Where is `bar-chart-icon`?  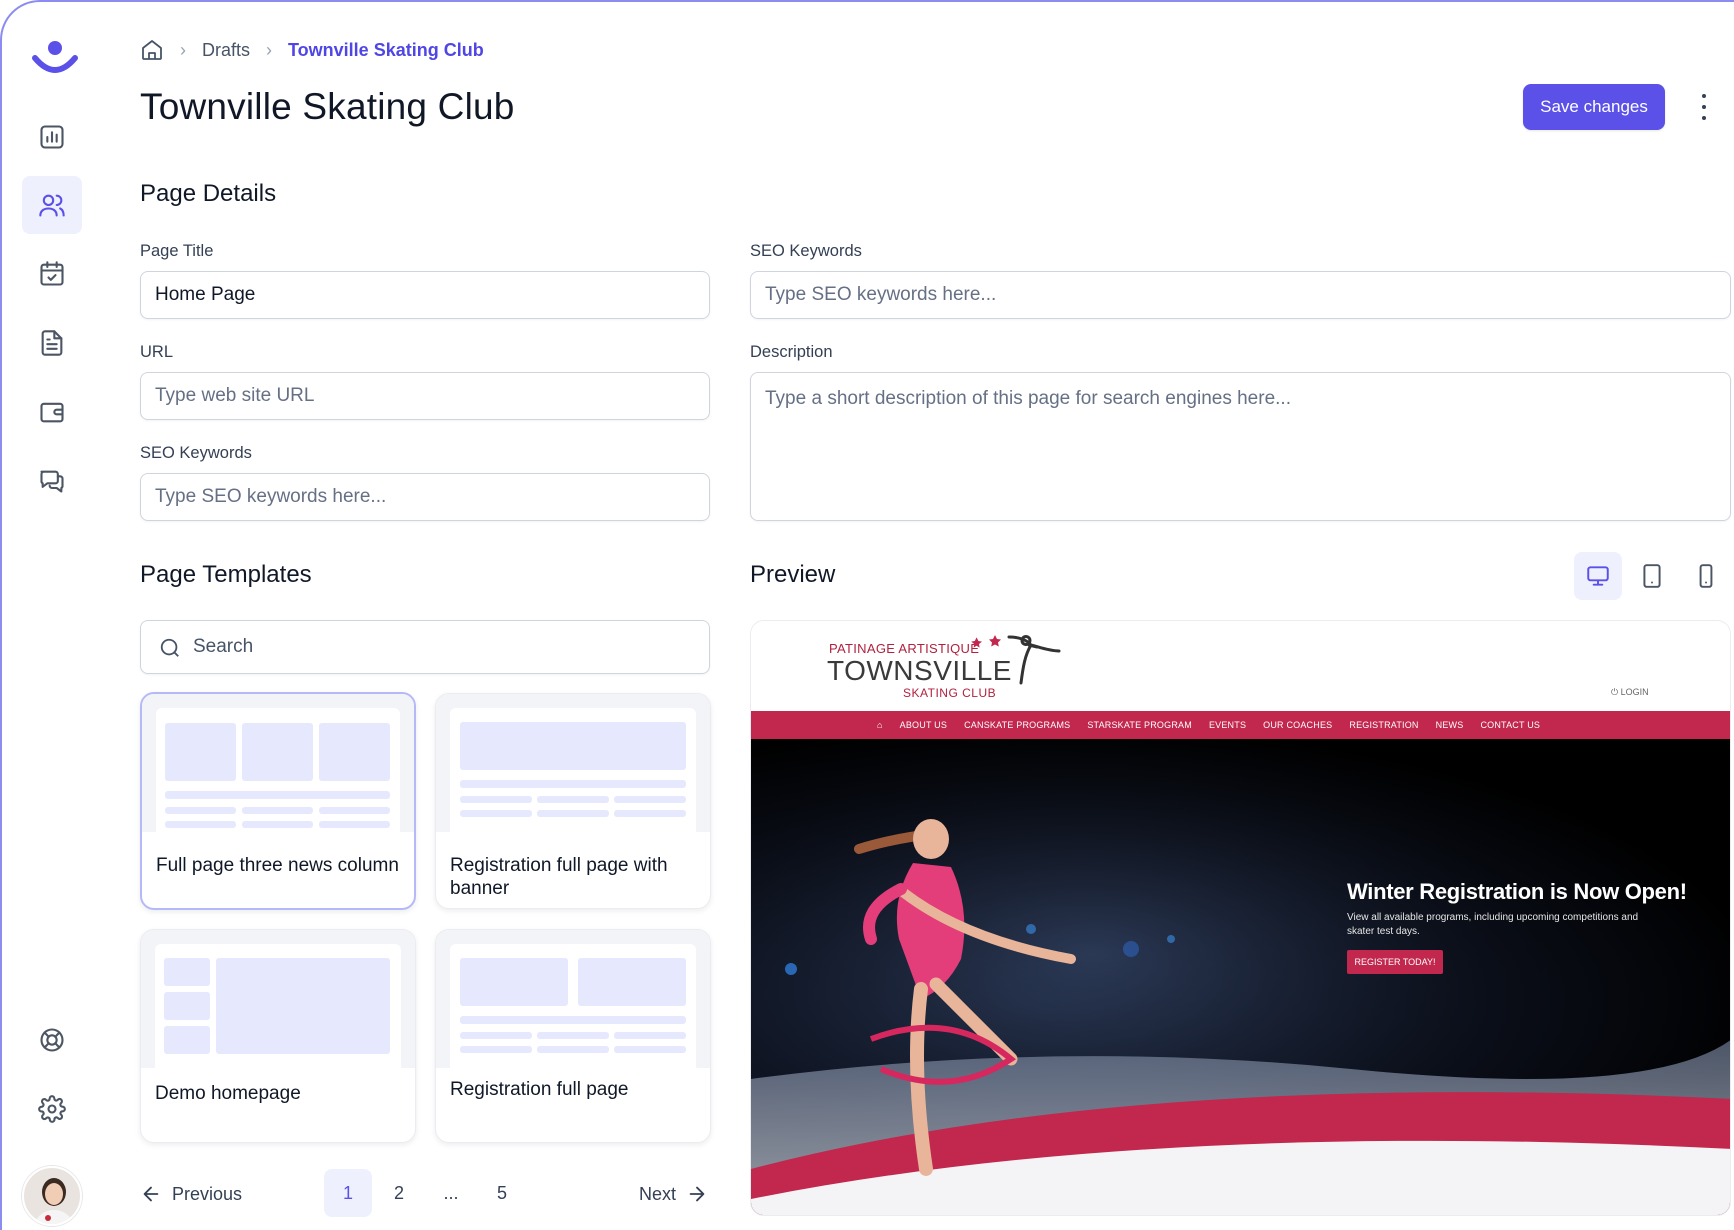
bar-chart-icon is located at coordinates (52, 137).